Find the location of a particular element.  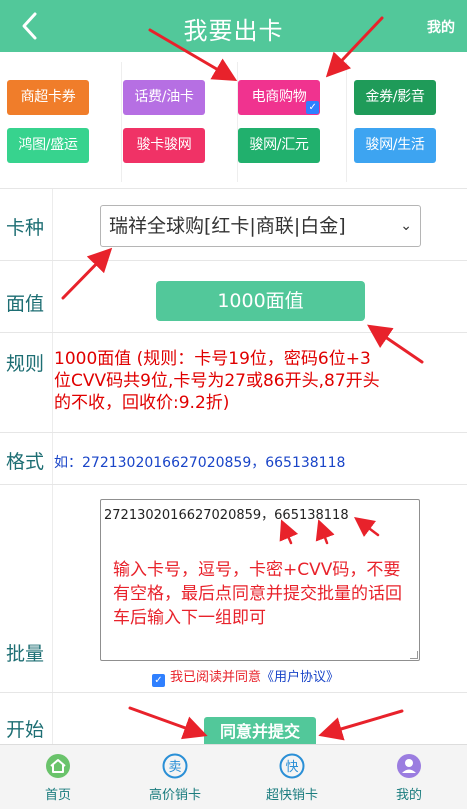

category-button: 鸿图/盛运 is located at coordinates (48, 145).